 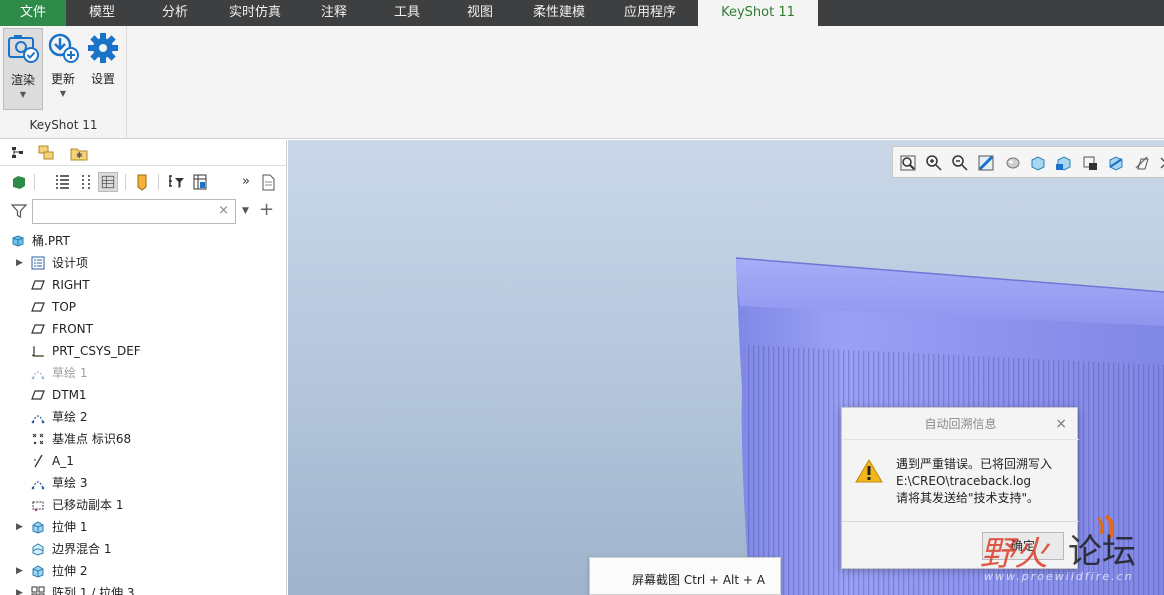 What do you see at coordinates (70, 373) in the screenshot?
I see `tree-item-label: 草绘 1` at bounding box center [70, 373].